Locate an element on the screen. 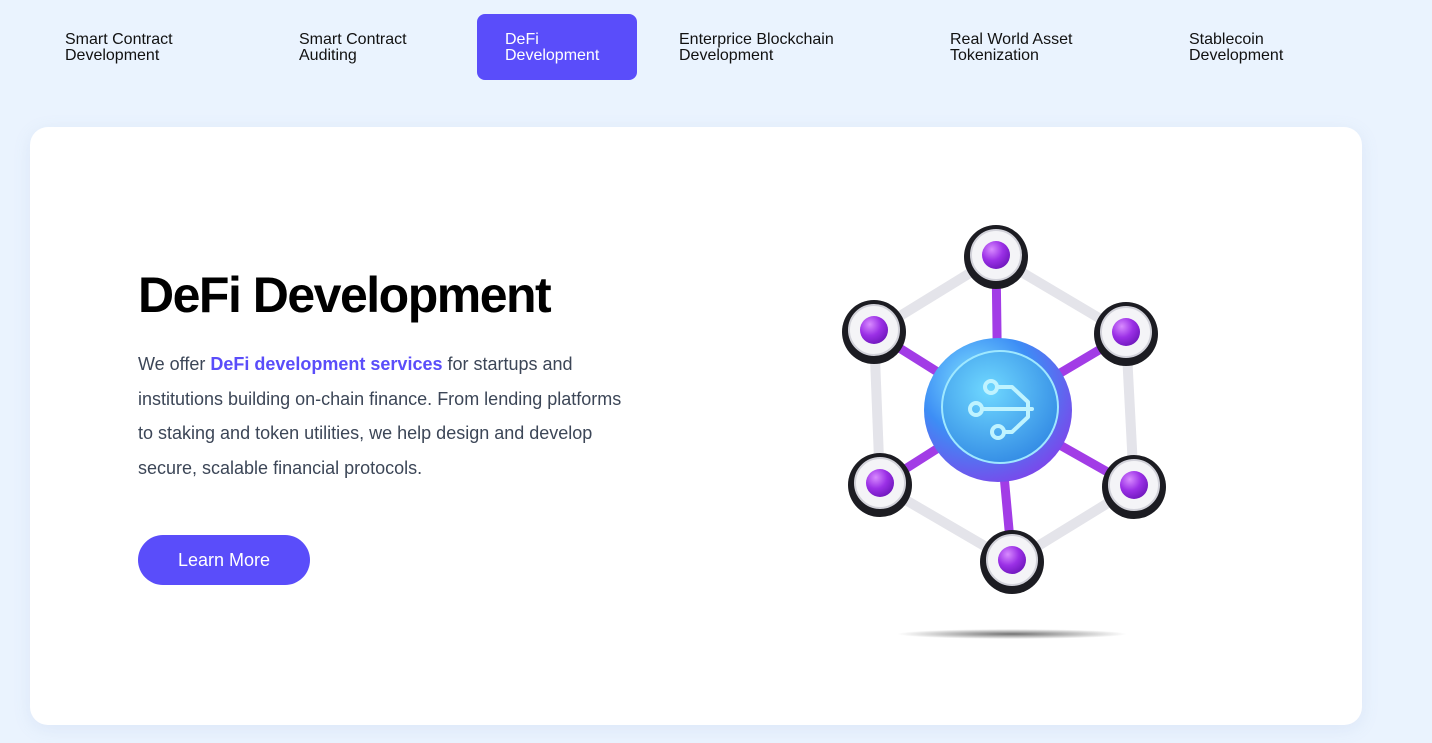  blockchain-network-icon is located at coordinates (1004, 432).